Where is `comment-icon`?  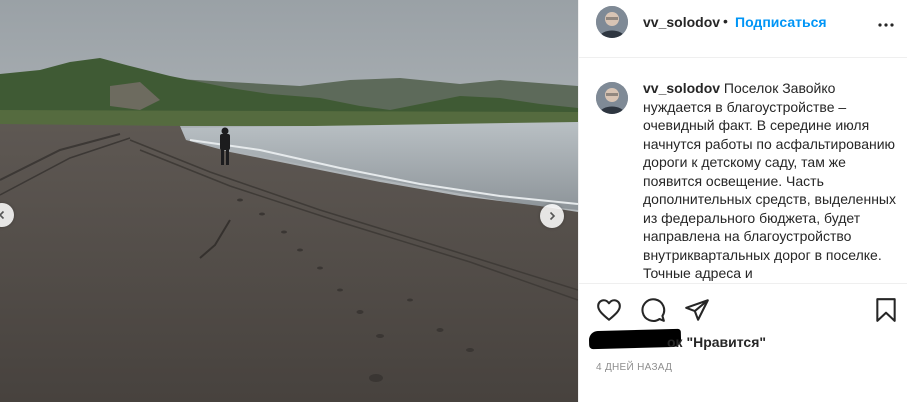
comment-icon is located at coordinates (653, 310).